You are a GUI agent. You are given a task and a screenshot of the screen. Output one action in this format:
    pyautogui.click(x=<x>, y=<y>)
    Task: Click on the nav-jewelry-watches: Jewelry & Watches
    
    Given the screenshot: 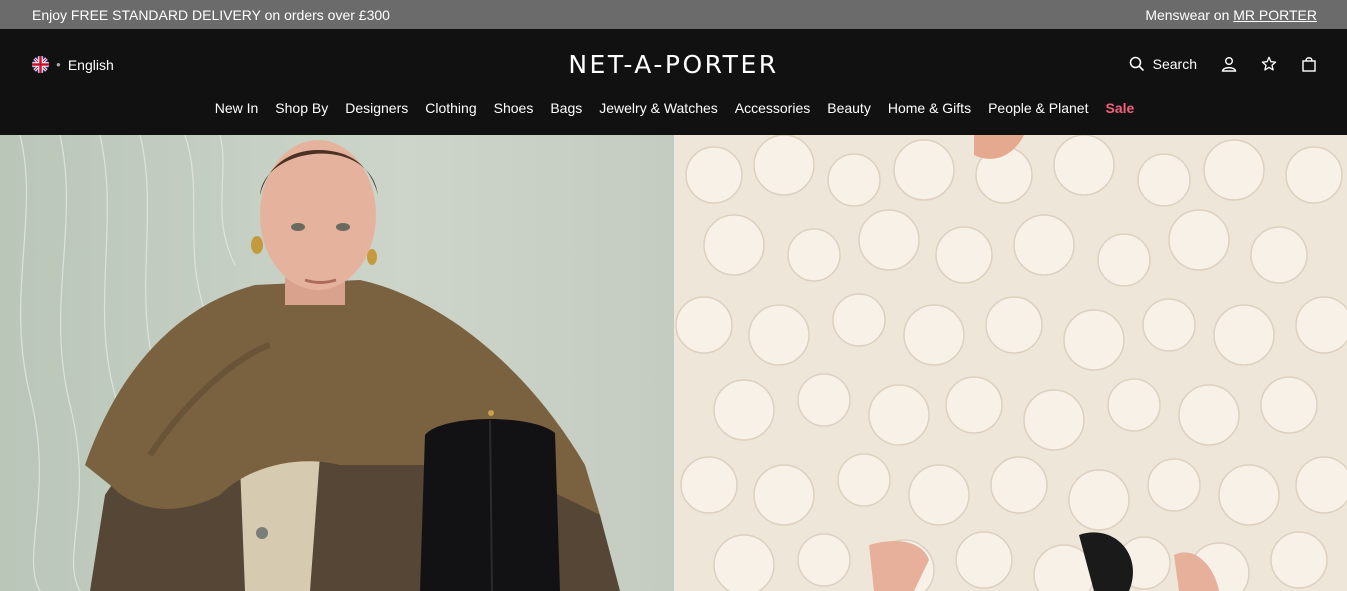 What is the action you would take?
    pyautogui.click(x=658, y=108)
    